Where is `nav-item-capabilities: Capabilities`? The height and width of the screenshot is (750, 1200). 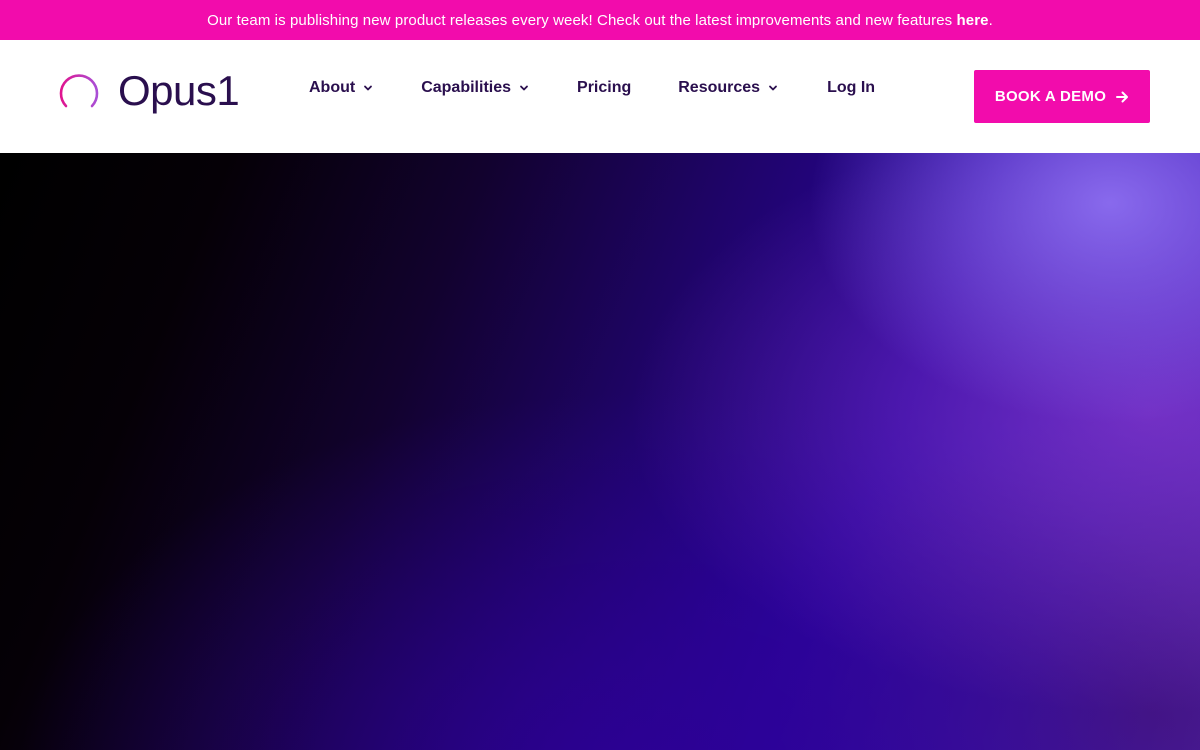 nav-item-capabilities: Capabilities is located at coordinates (475, 88).